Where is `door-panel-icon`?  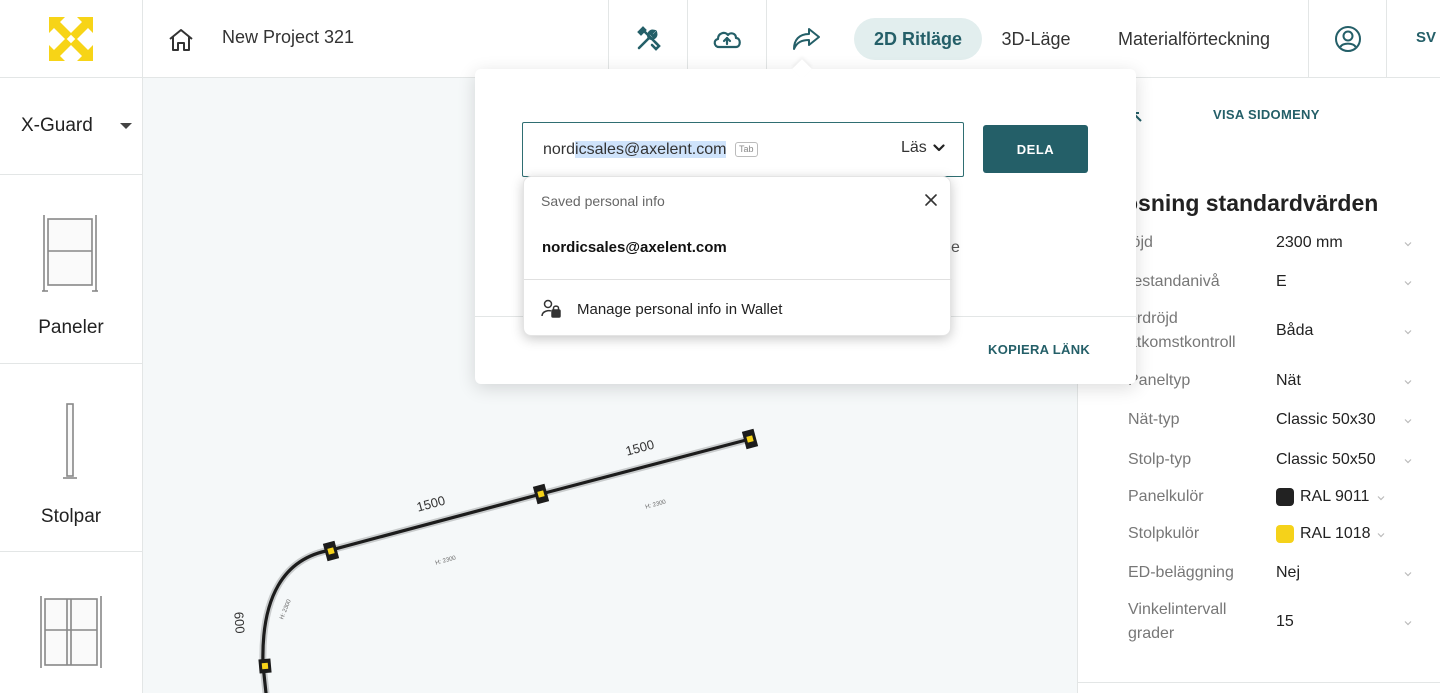
door-panel-icon is located at coordinates (71, 632).